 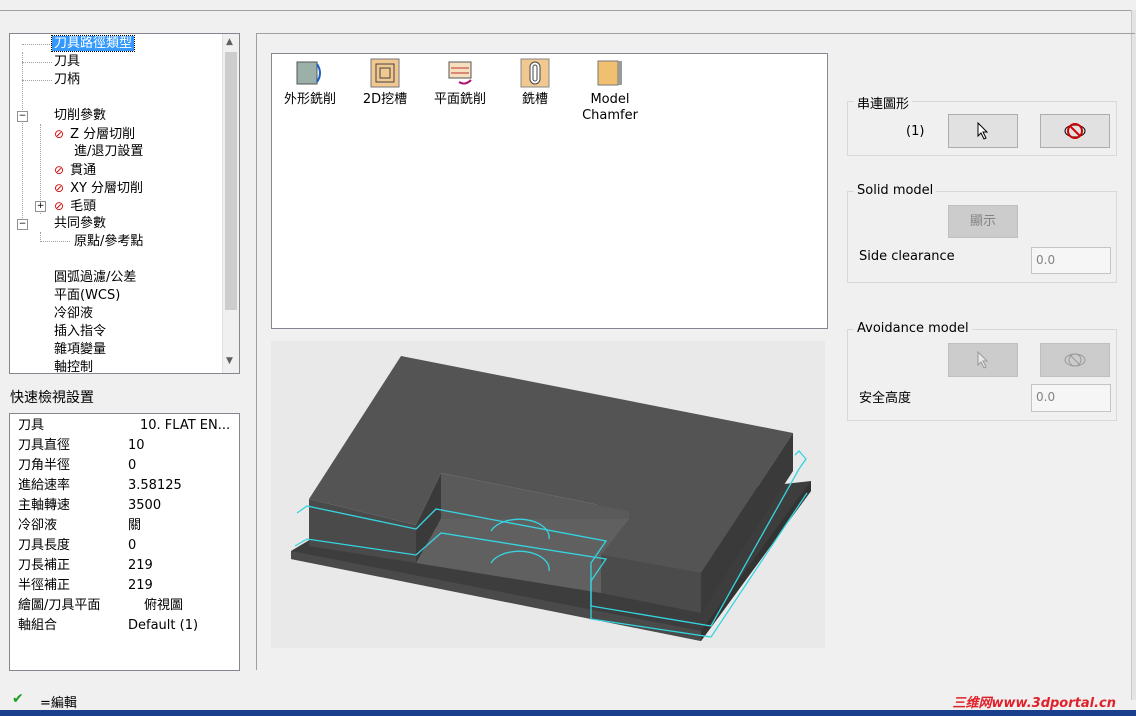 I want to click on tree-item-arc-filter: 圓弧過濾/公差, so click(x=95, y=278).